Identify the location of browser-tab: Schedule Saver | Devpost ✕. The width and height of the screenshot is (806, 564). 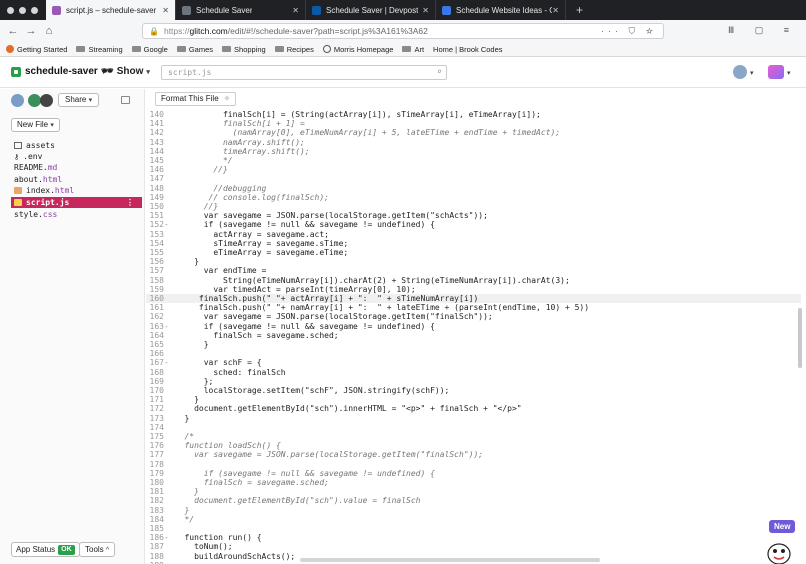
(371, 10).